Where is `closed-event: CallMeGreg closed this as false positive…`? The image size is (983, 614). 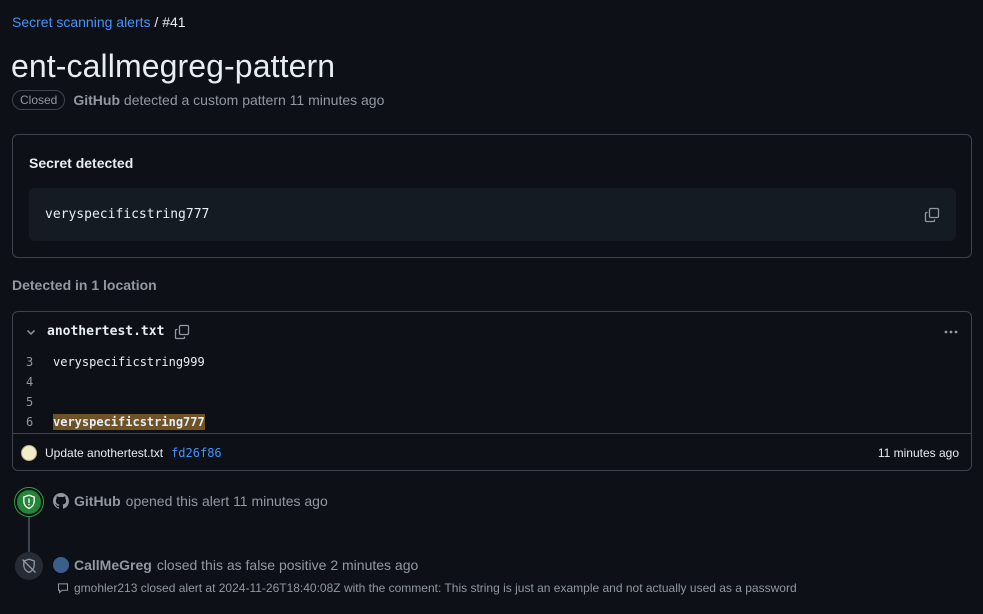 closed-event: CallMeGreg closed this as false positive… is located at coordinates (235, 565).